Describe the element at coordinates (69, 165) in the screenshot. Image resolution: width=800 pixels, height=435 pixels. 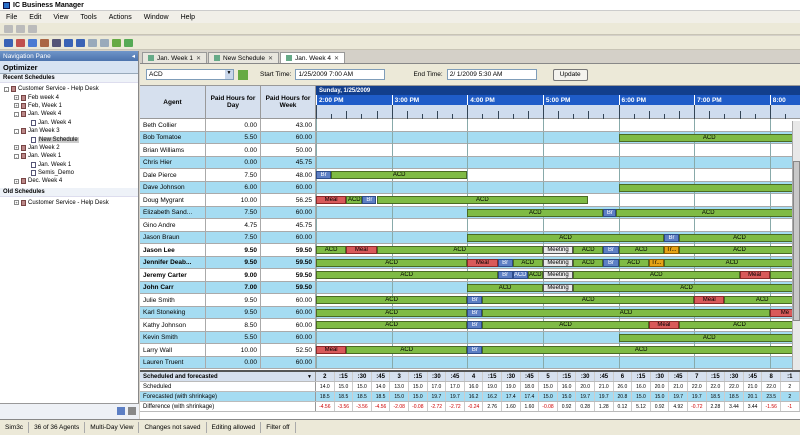
I see `tree-item: Jan. Week 1` at that location.